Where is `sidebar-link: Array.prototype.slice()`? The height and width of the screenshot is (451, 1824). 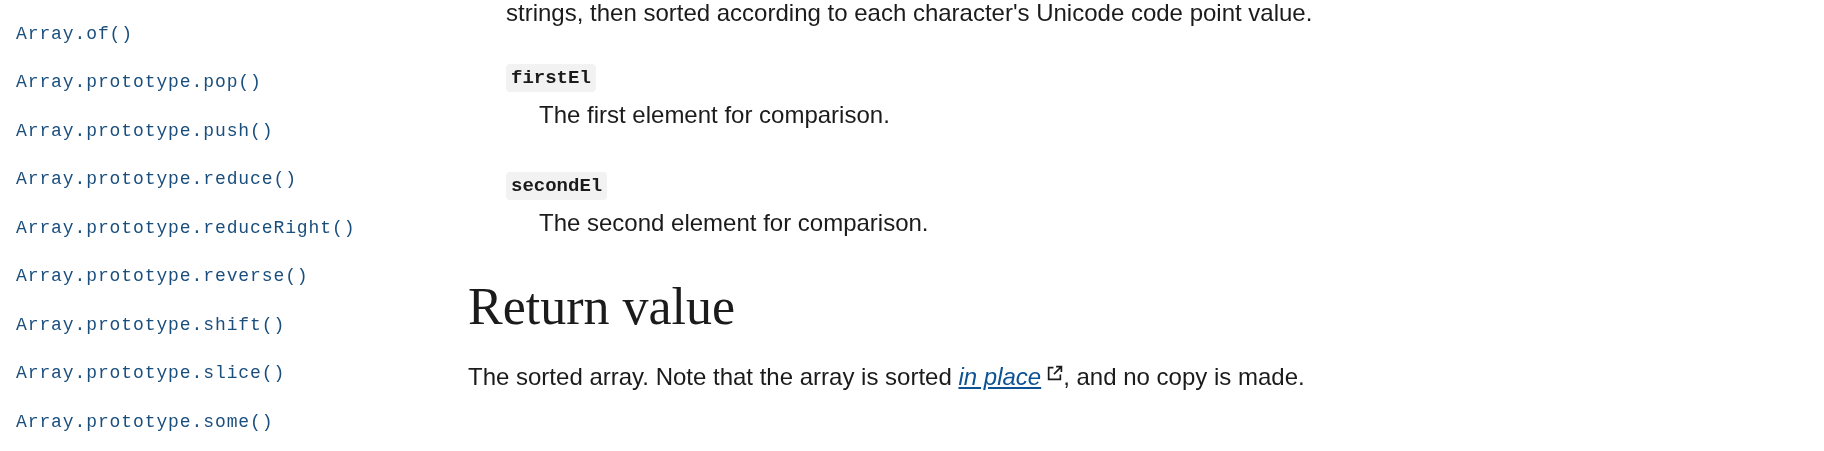
sidebar-link: Array.prototype.slice() is located at coordinates (151, 374).